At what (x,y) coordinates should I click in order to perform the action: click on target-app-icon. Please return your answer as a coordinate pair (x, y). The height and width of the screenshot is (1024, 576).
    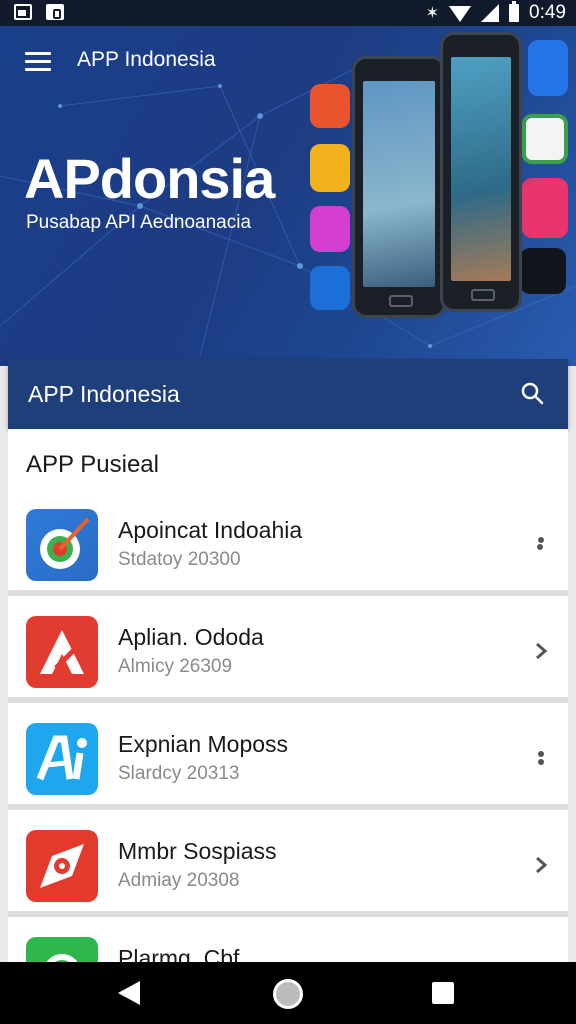
    Looking at the image, I should click on (62, 545).